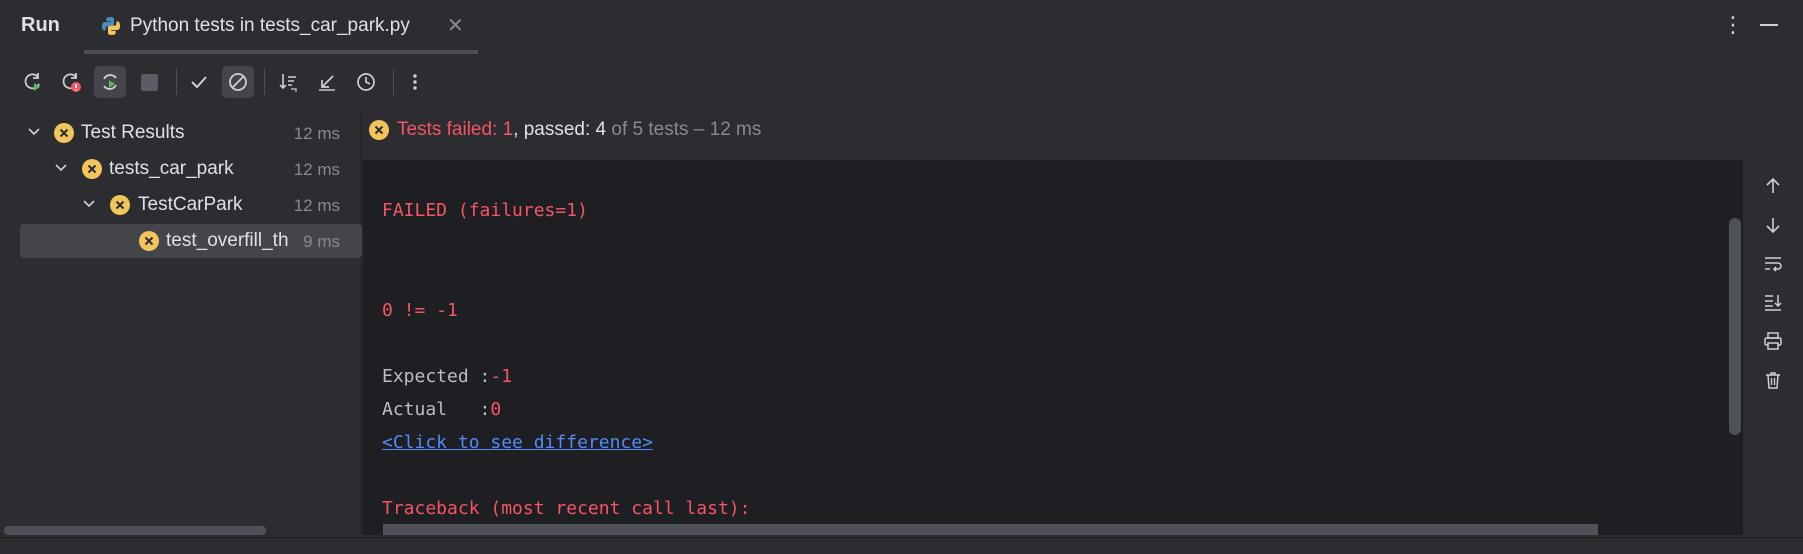  I want to click on console-line: FAILED (failures=1), so click(485, 210).